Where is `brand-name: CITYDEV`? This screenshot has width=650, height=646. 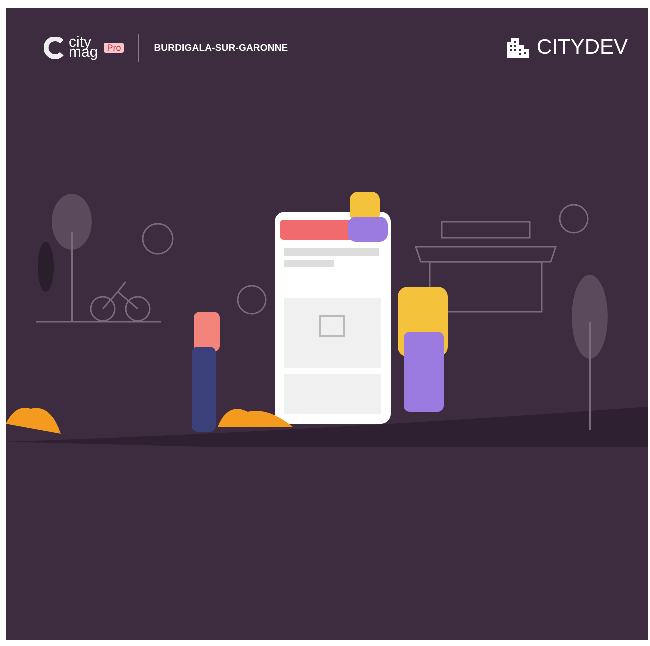 brand-name: CITYDEV is located at coordinates (582, 48).